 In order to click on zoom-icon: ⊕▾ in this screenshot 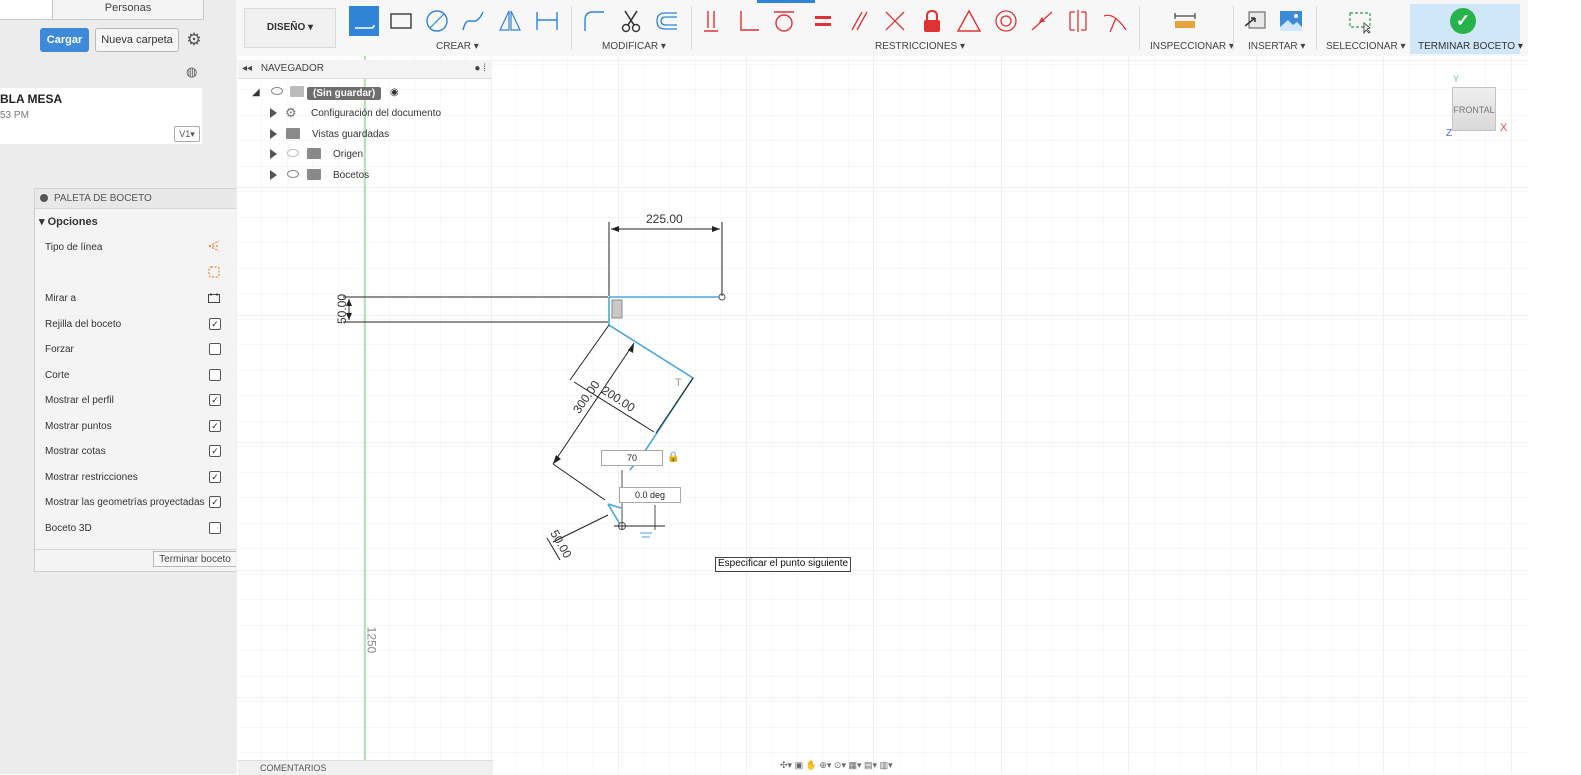, I will do `click(825, 765)`.